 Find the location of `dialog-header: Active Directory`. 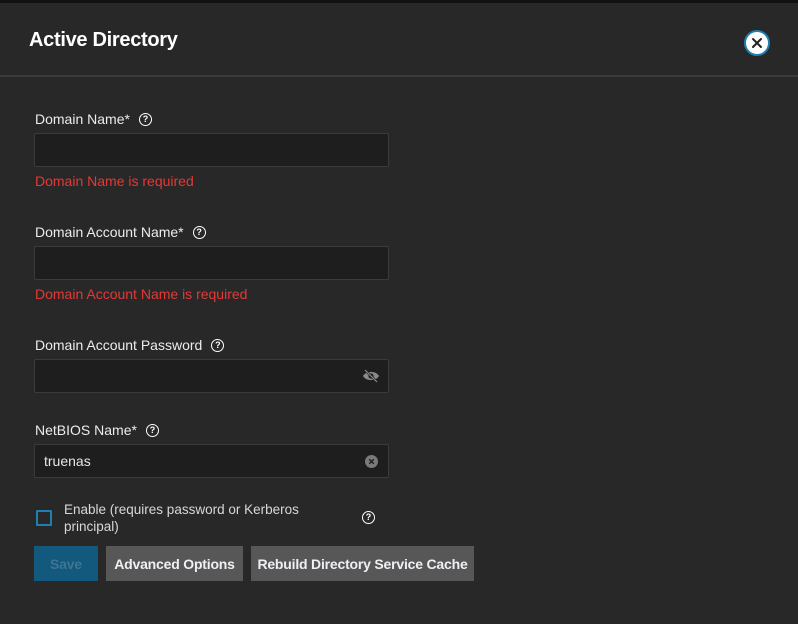

dialog-header: Active Directory is located at coordinates (399, 39).